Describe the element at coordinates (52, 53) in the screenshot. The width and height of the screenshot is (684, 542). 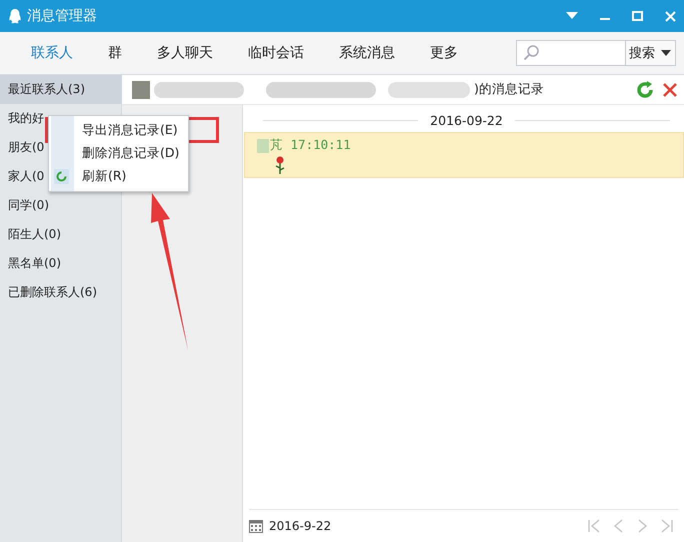
I see `nav-tab: 联系人` at that location.